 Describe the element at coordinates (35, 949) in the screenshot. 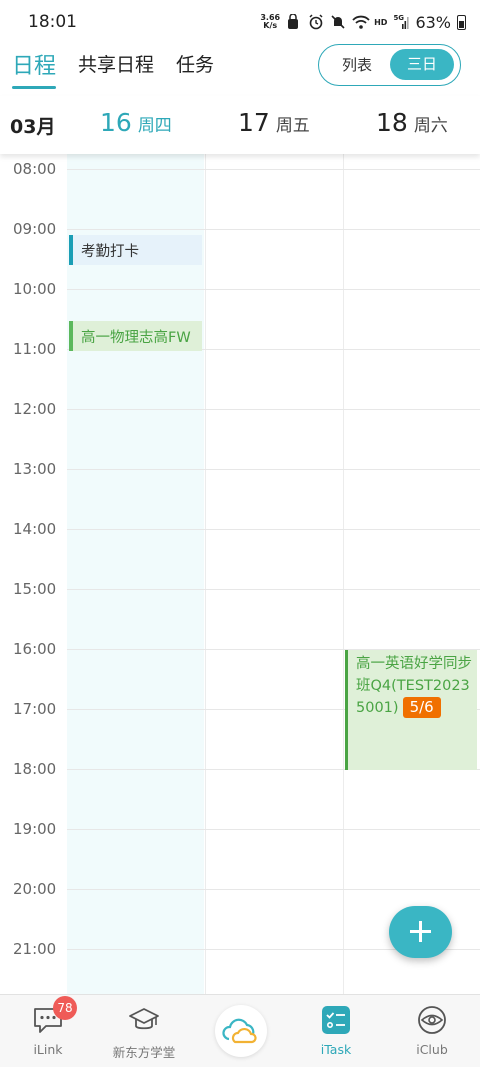

I see `hour-label: 21:00` at that location.